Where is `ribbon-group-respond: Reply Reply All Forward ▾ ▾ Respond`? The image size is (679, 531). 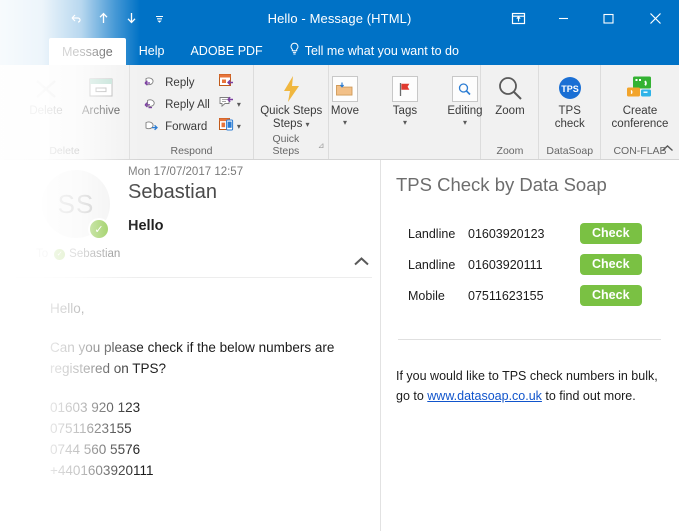 ribbon-group-respond: Reply Reply All Forward ▾ ▾ Respond is located at coordinates (192, 112).